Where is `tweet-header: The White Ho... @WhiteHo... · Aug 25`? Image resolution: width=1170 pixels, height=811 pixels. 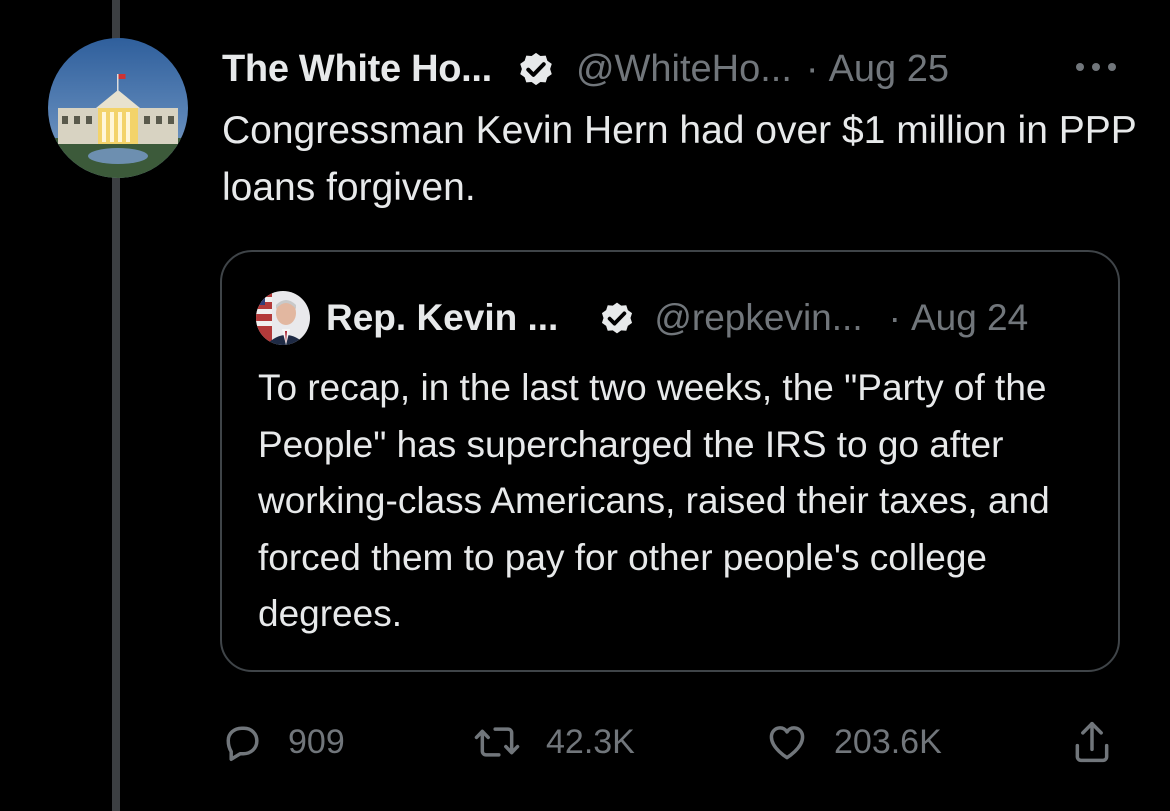 tweet-header: The White Ho... @WhiteHo... · Aug 25 is located at coordinates (585, 69).